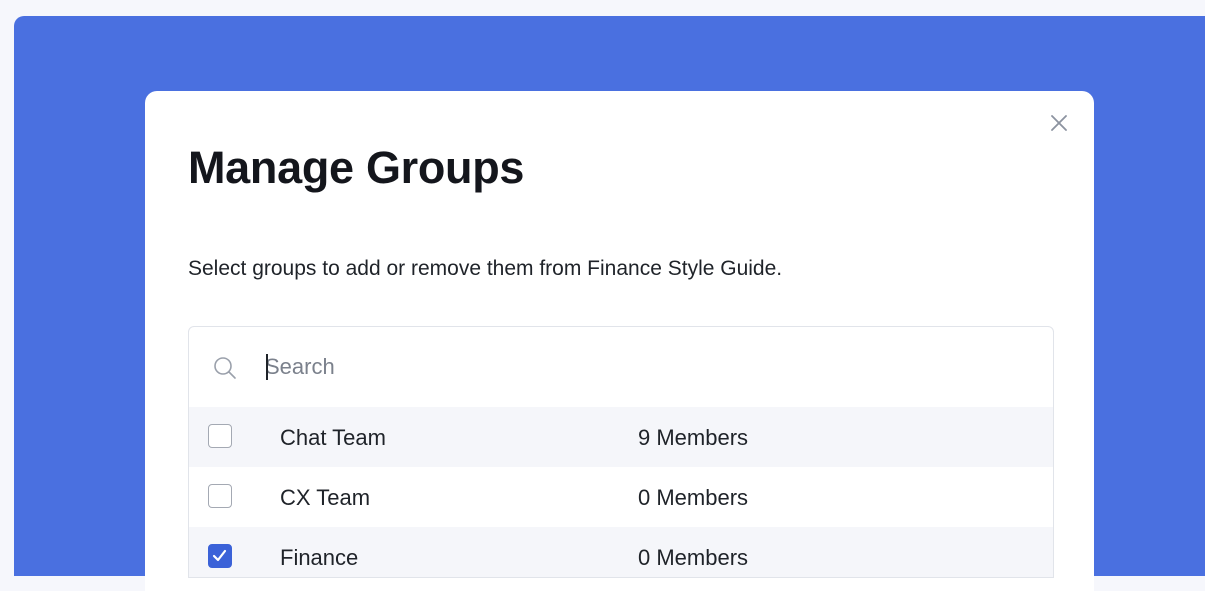 The image size is (1205, 591). Describe the element at coordinates (325, 497) in the screenshot. I see `group-name: CX Team` at that location.